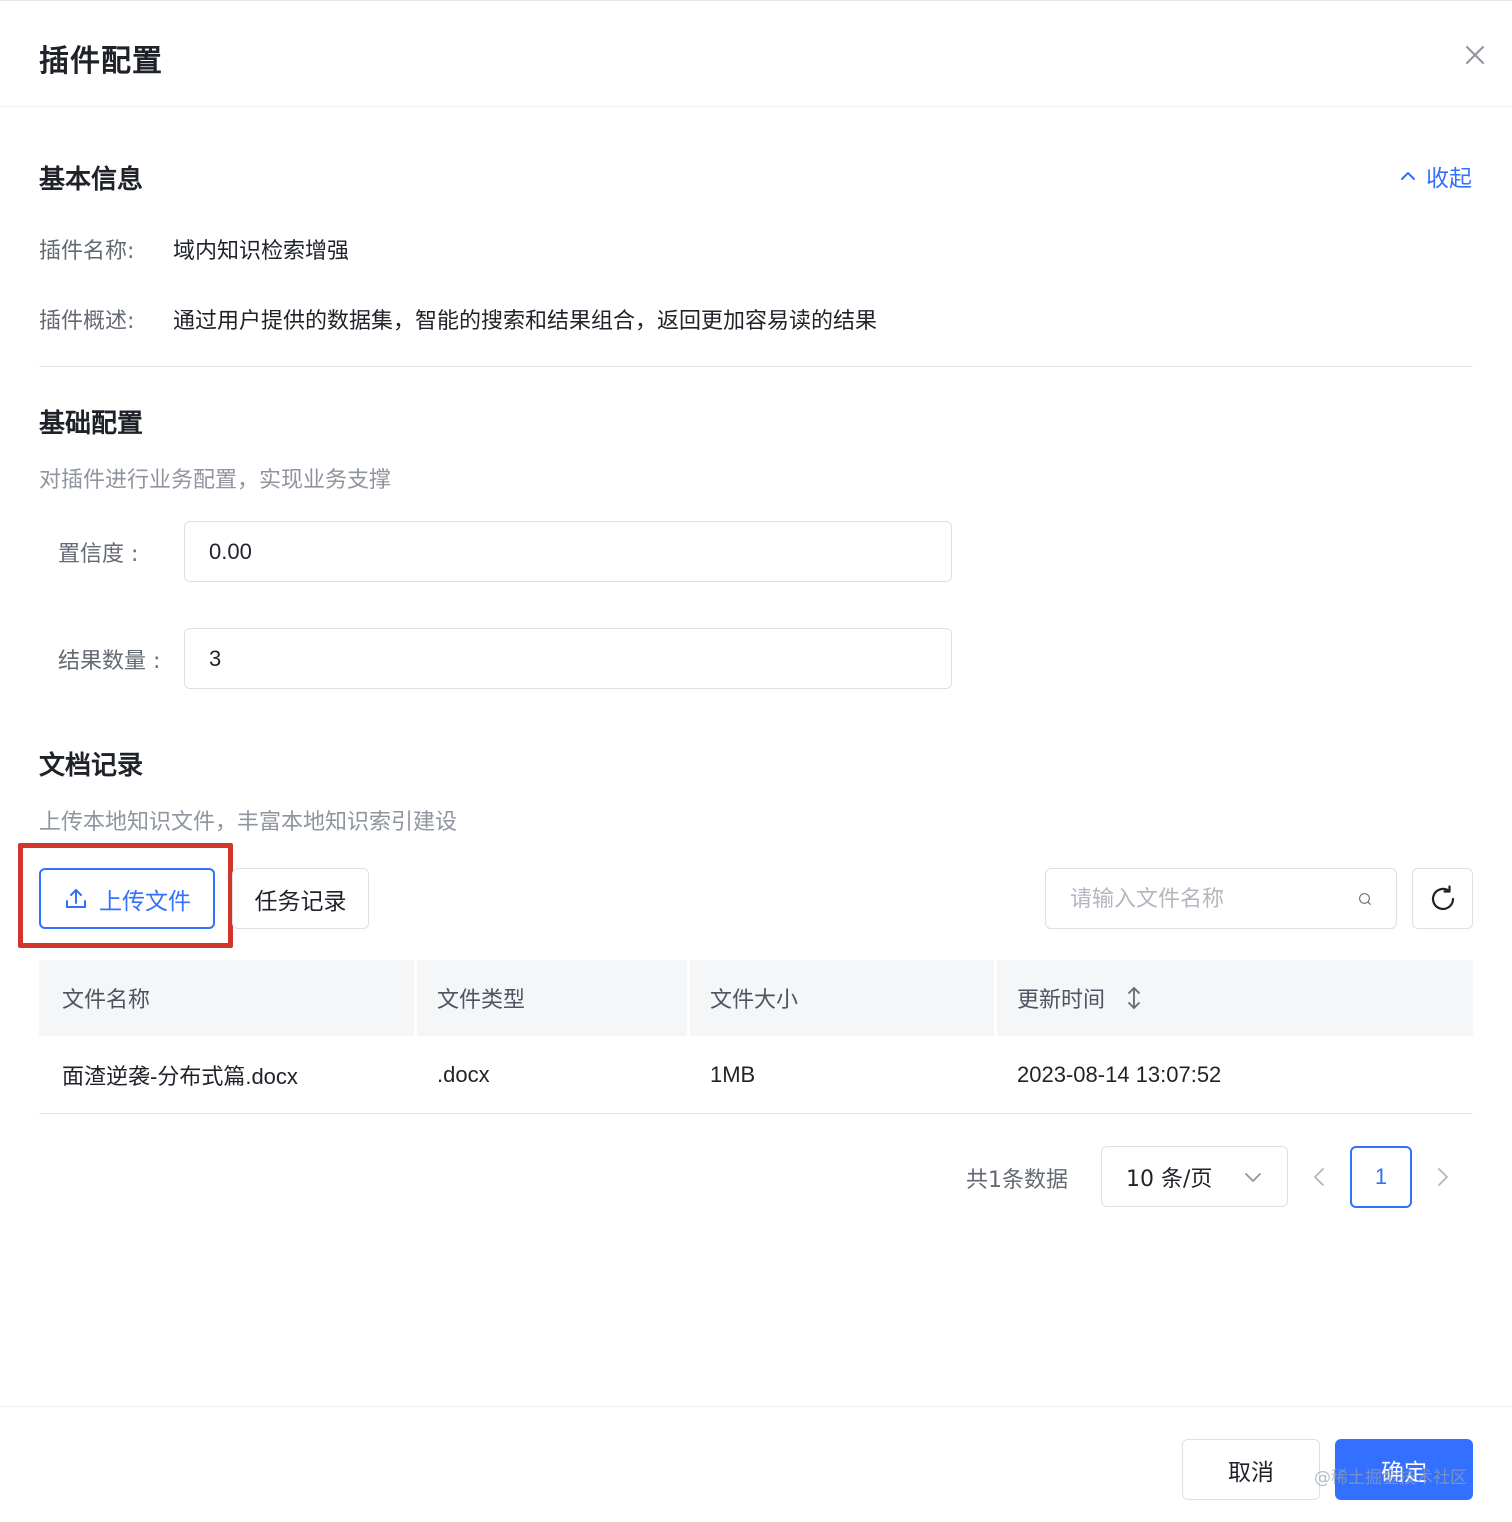  I want to click on basic-info-title: 基本信息, so click(91, 180).